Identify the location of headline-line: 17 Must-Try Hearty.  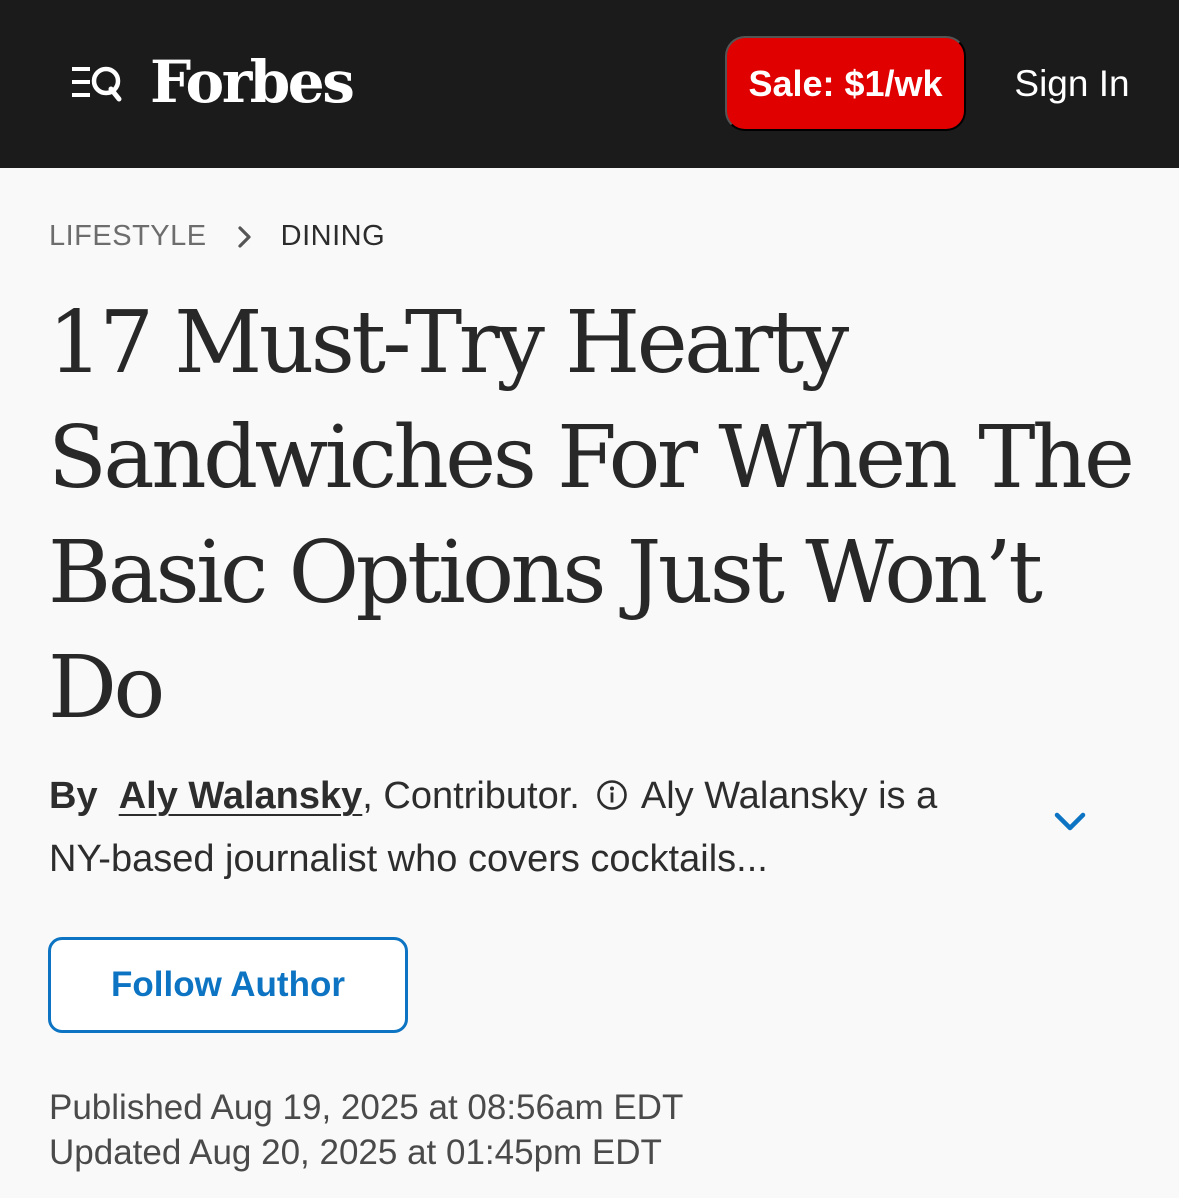
(448, 343).